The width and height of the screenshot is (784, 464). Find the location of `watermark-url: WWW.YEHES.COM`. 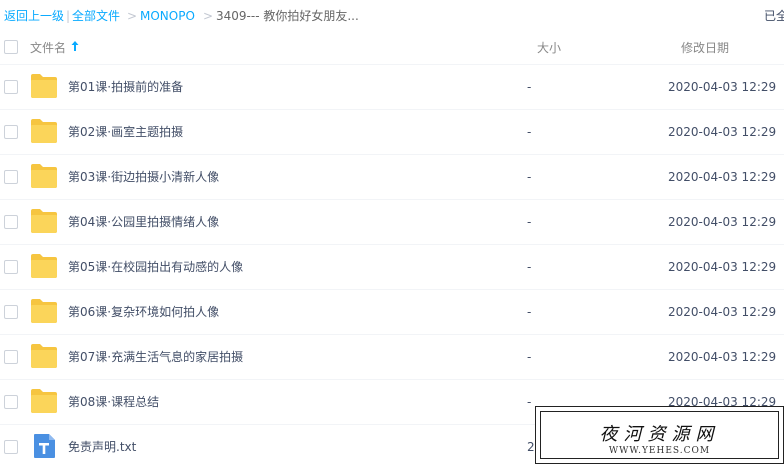

watermark-url: WWW.YEHES.COM is located at coordinates (659, 451).